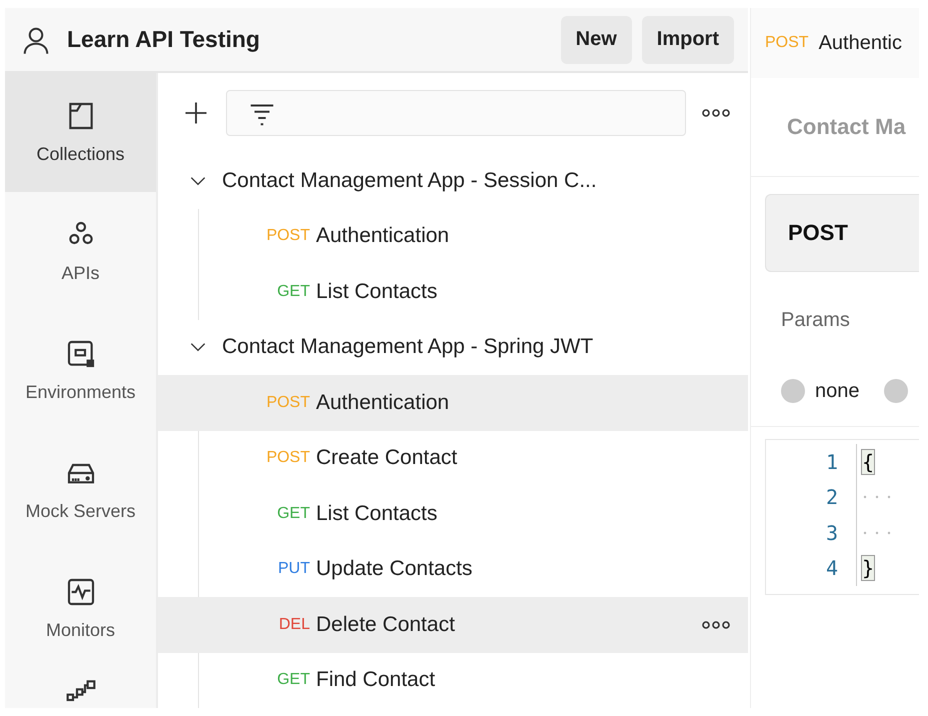 Image resolution: width=928 pixels, height=716 pixels. What do you see at coordinates (294, 625) in the screenshot?
I see `method-label: DEL` at bounding box center [294, 625].